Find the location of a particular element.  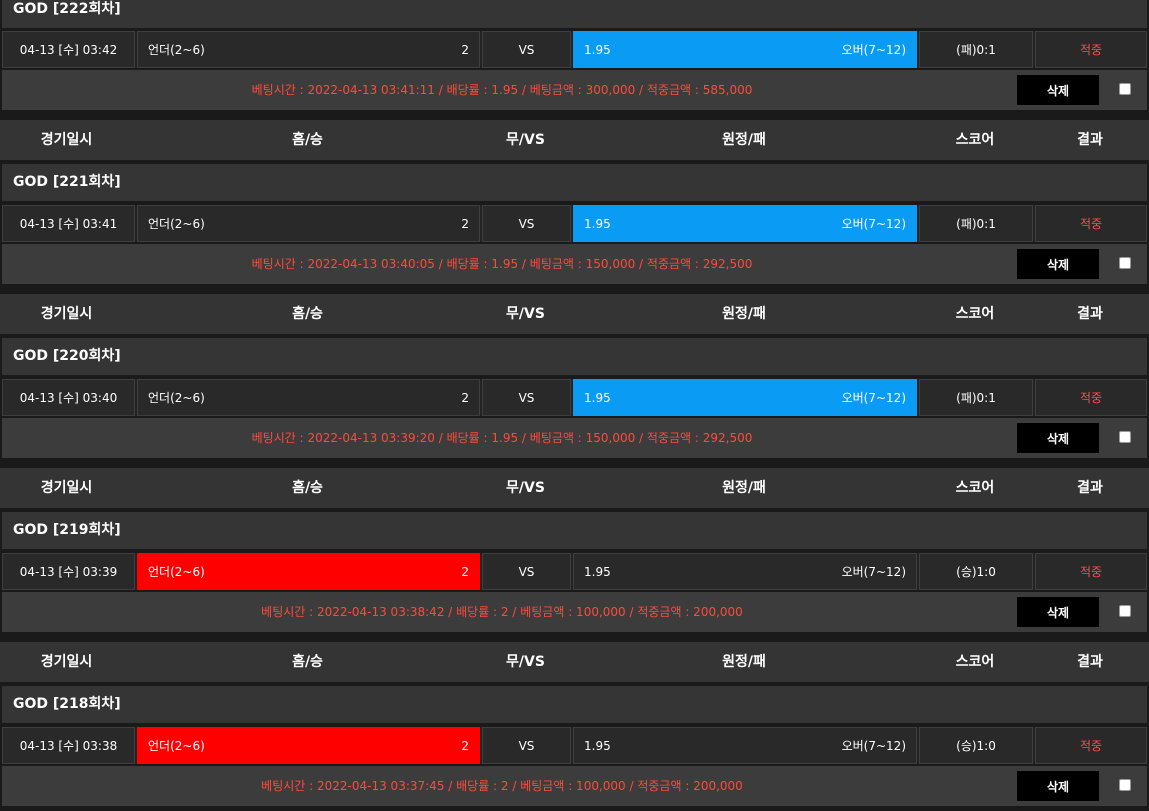

round-title: GOD [221회차] is located at coordinates (574, 182).